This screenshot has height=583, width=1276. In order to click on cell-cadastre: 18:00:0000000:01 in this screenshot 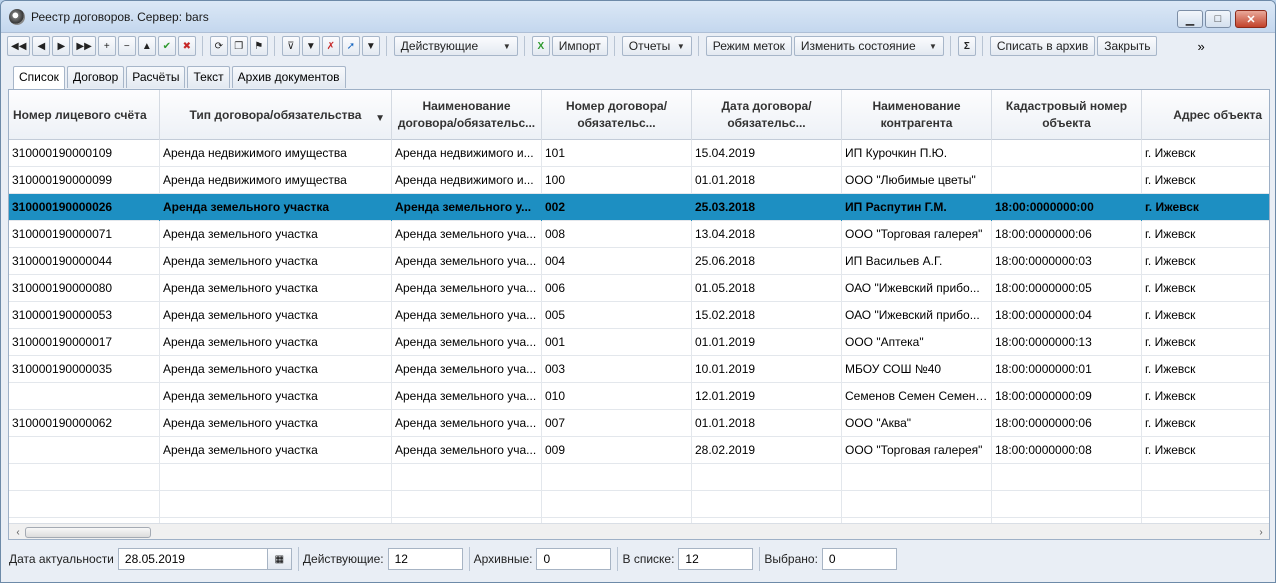, I will do `click(1067, 369)`.